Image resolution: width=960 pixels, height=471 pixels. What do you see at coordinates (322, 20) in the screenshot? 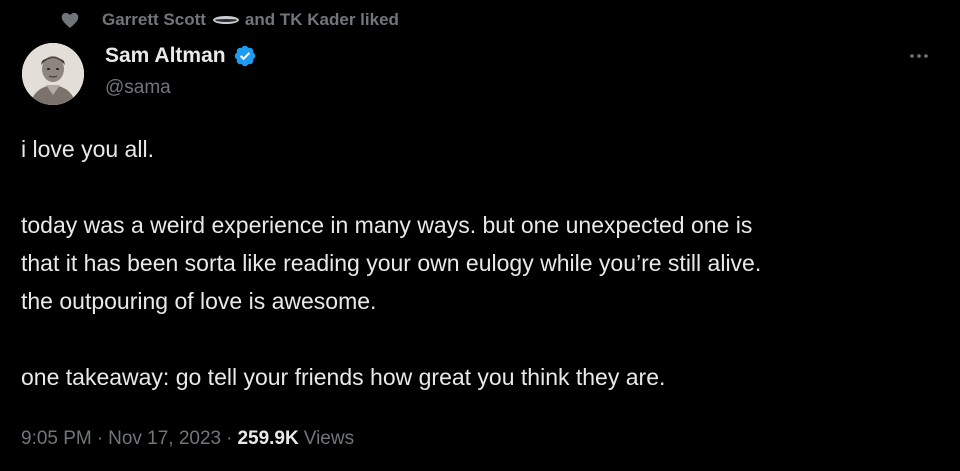
I see `social-context-text: and TK Kader liked` at bounding box center [322, 20].